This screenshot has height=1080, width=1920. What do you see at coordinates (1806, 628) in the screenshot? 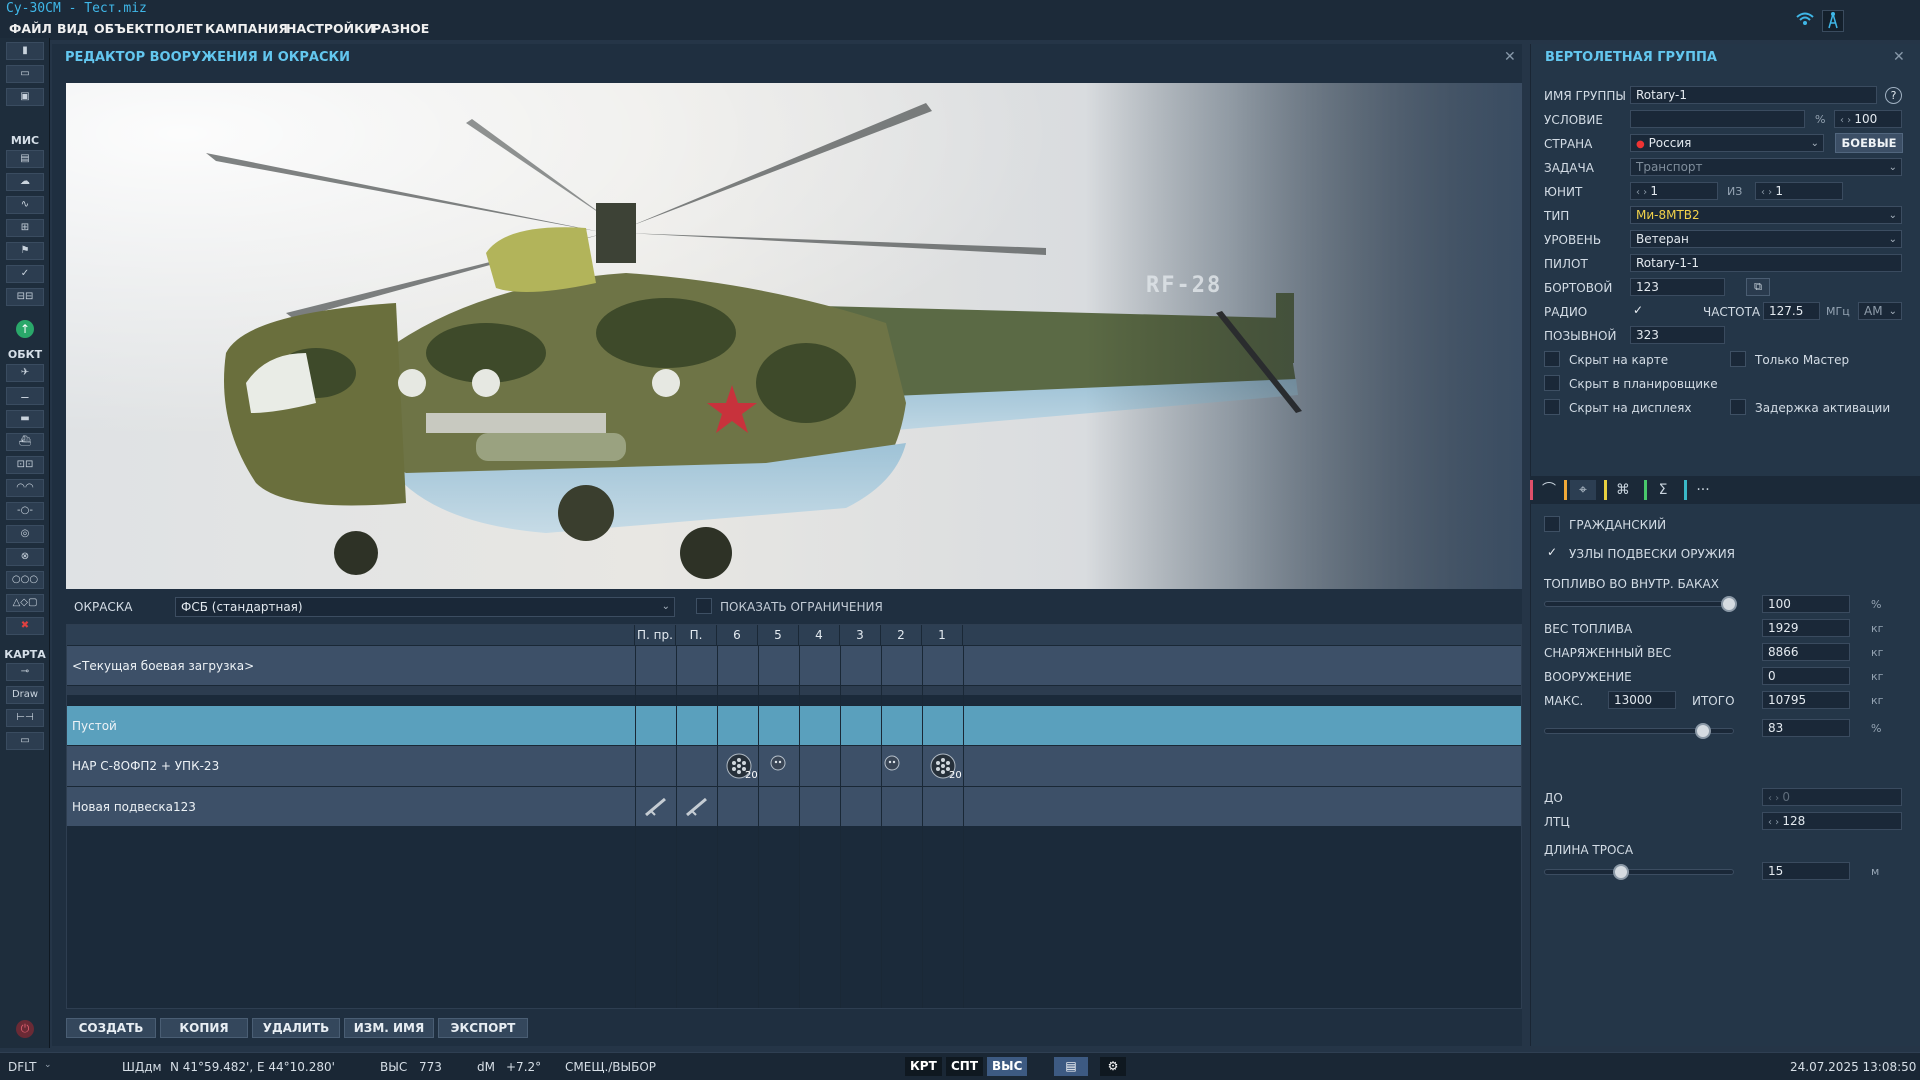
I see `fuel-weight-input: 1929` at bounding box center [1806, 628].